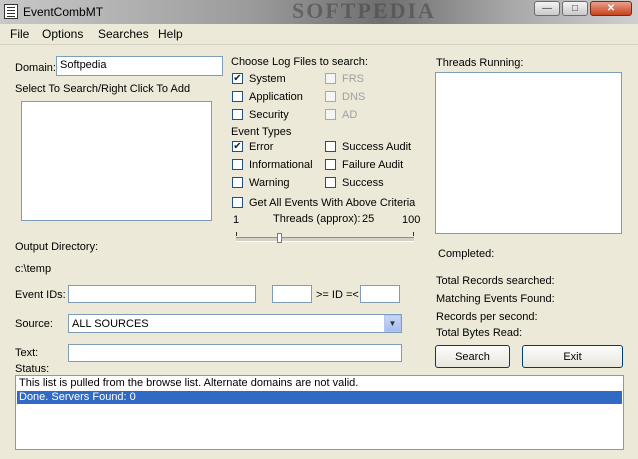 The width and height of the screenshot is (638, 459). What do you see at coordinates (261, 132) in the screenshot?
I see `event-types-label: Event Types` at bounding box center [261, 132].